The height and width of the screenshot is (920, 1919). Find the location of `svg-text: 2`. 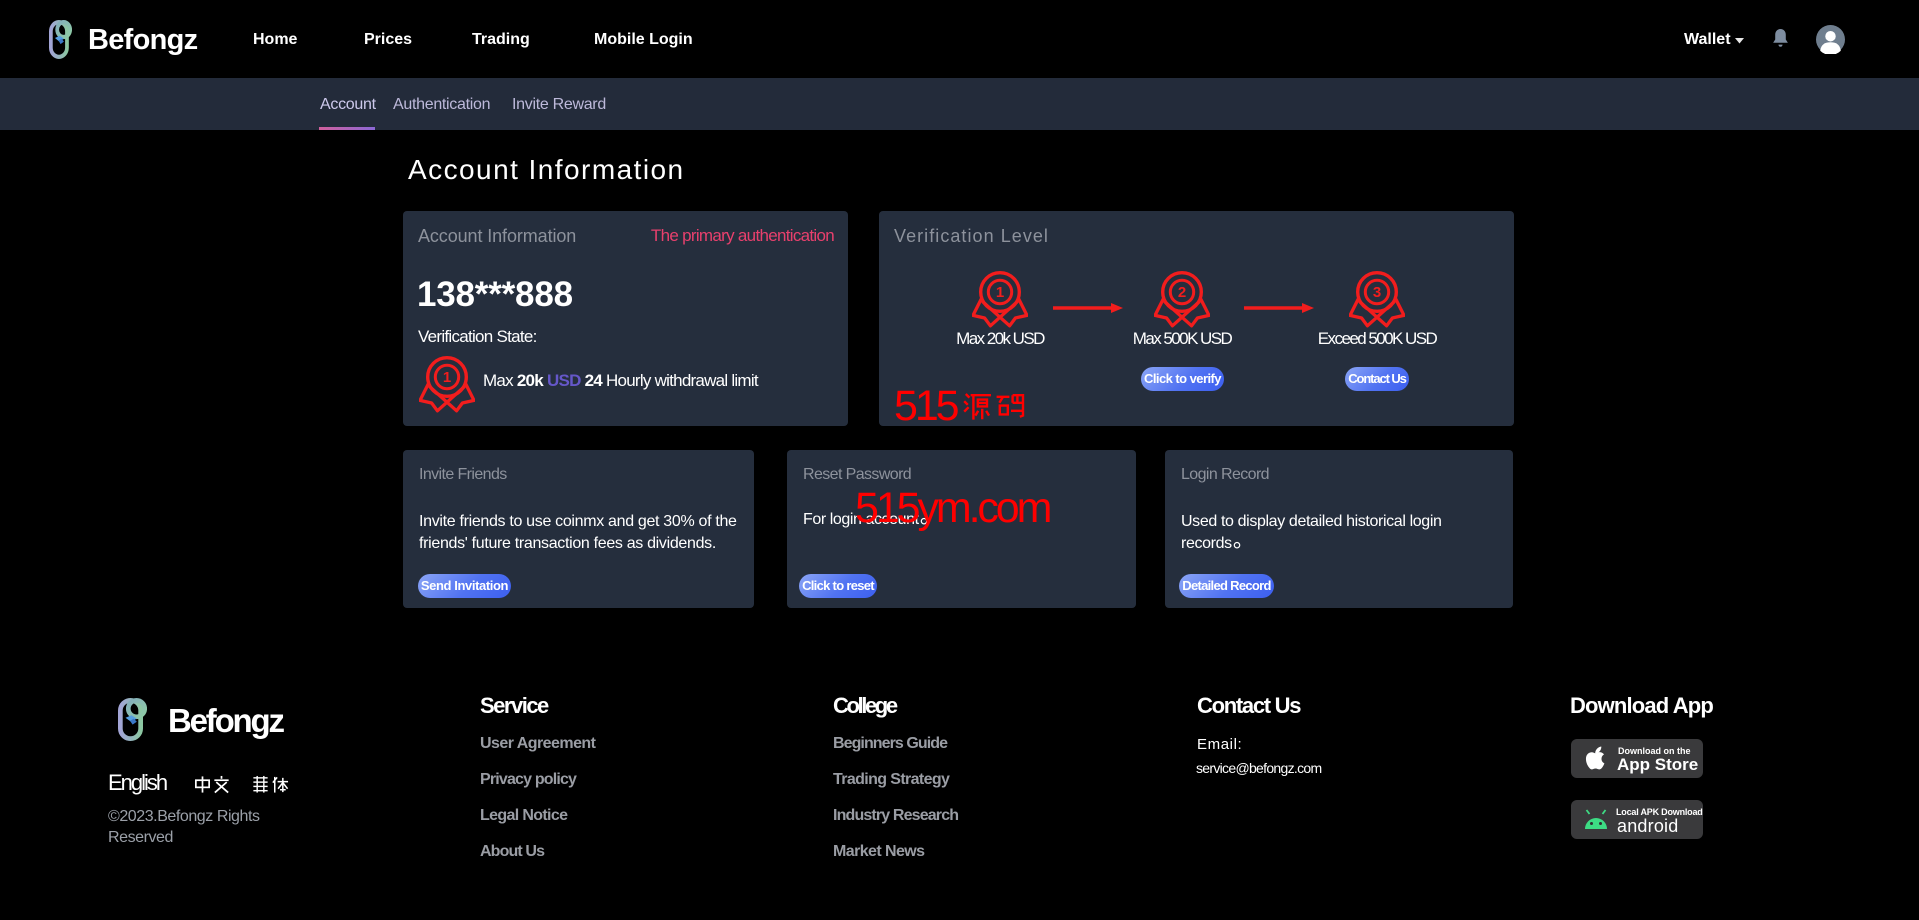

svg-text: 2 is located at coordinates (1182, 292).